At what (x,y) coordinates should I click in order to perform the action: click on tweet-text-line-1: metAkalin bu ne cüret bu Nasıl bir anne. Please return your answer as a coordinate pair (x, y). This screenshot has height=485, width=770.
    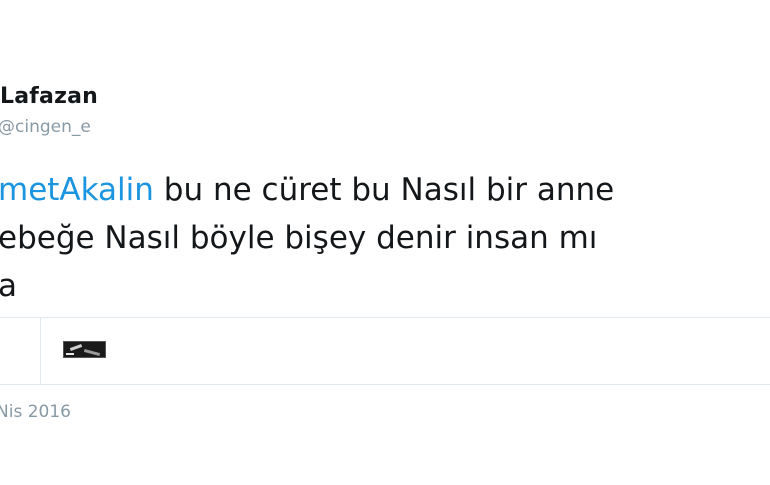
    Looking at the image, I should click on (385, 190).